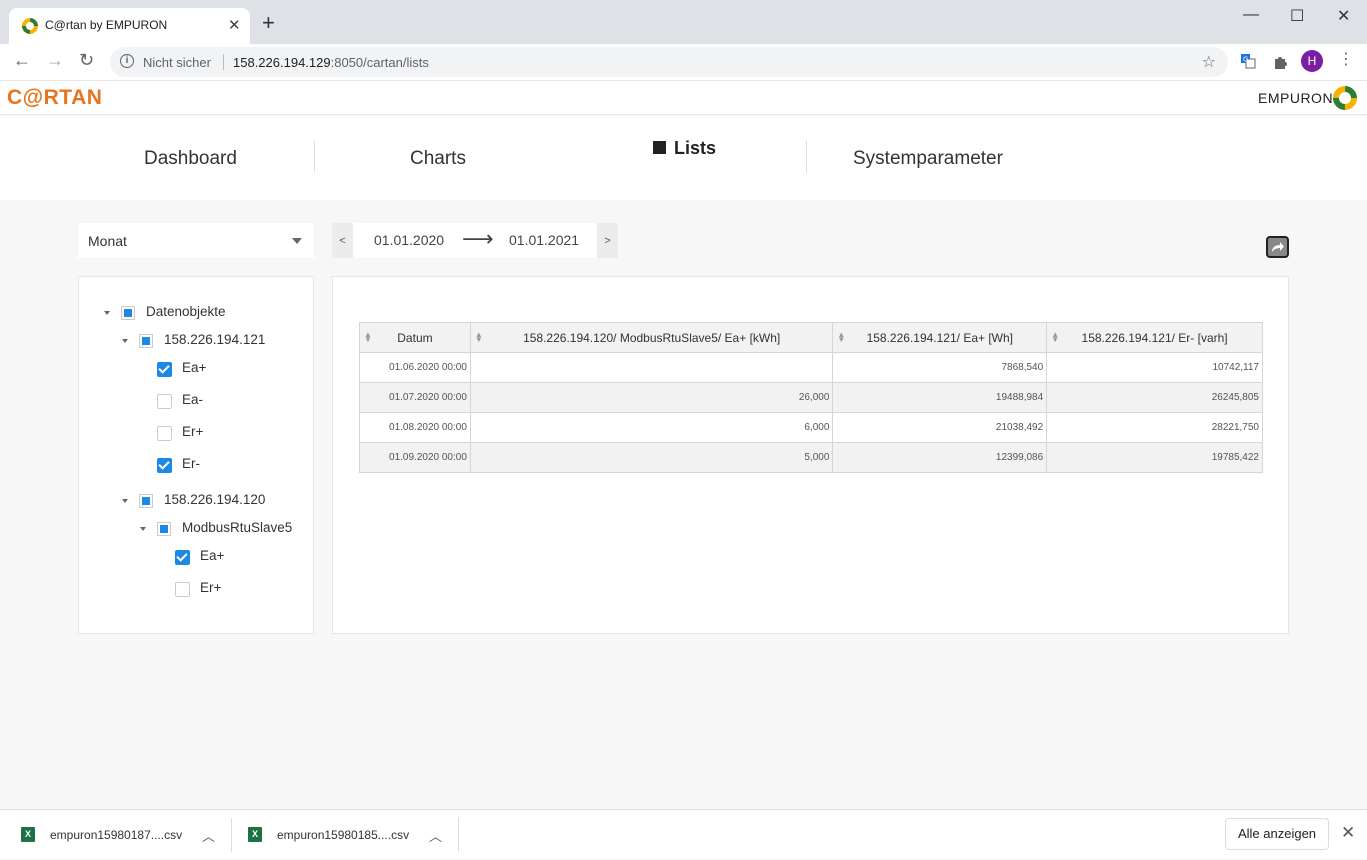 The image size is (1367, 860). I want to click on column-header-label: 158.226.194.121/ Er- [varh], so click(1154, 337).